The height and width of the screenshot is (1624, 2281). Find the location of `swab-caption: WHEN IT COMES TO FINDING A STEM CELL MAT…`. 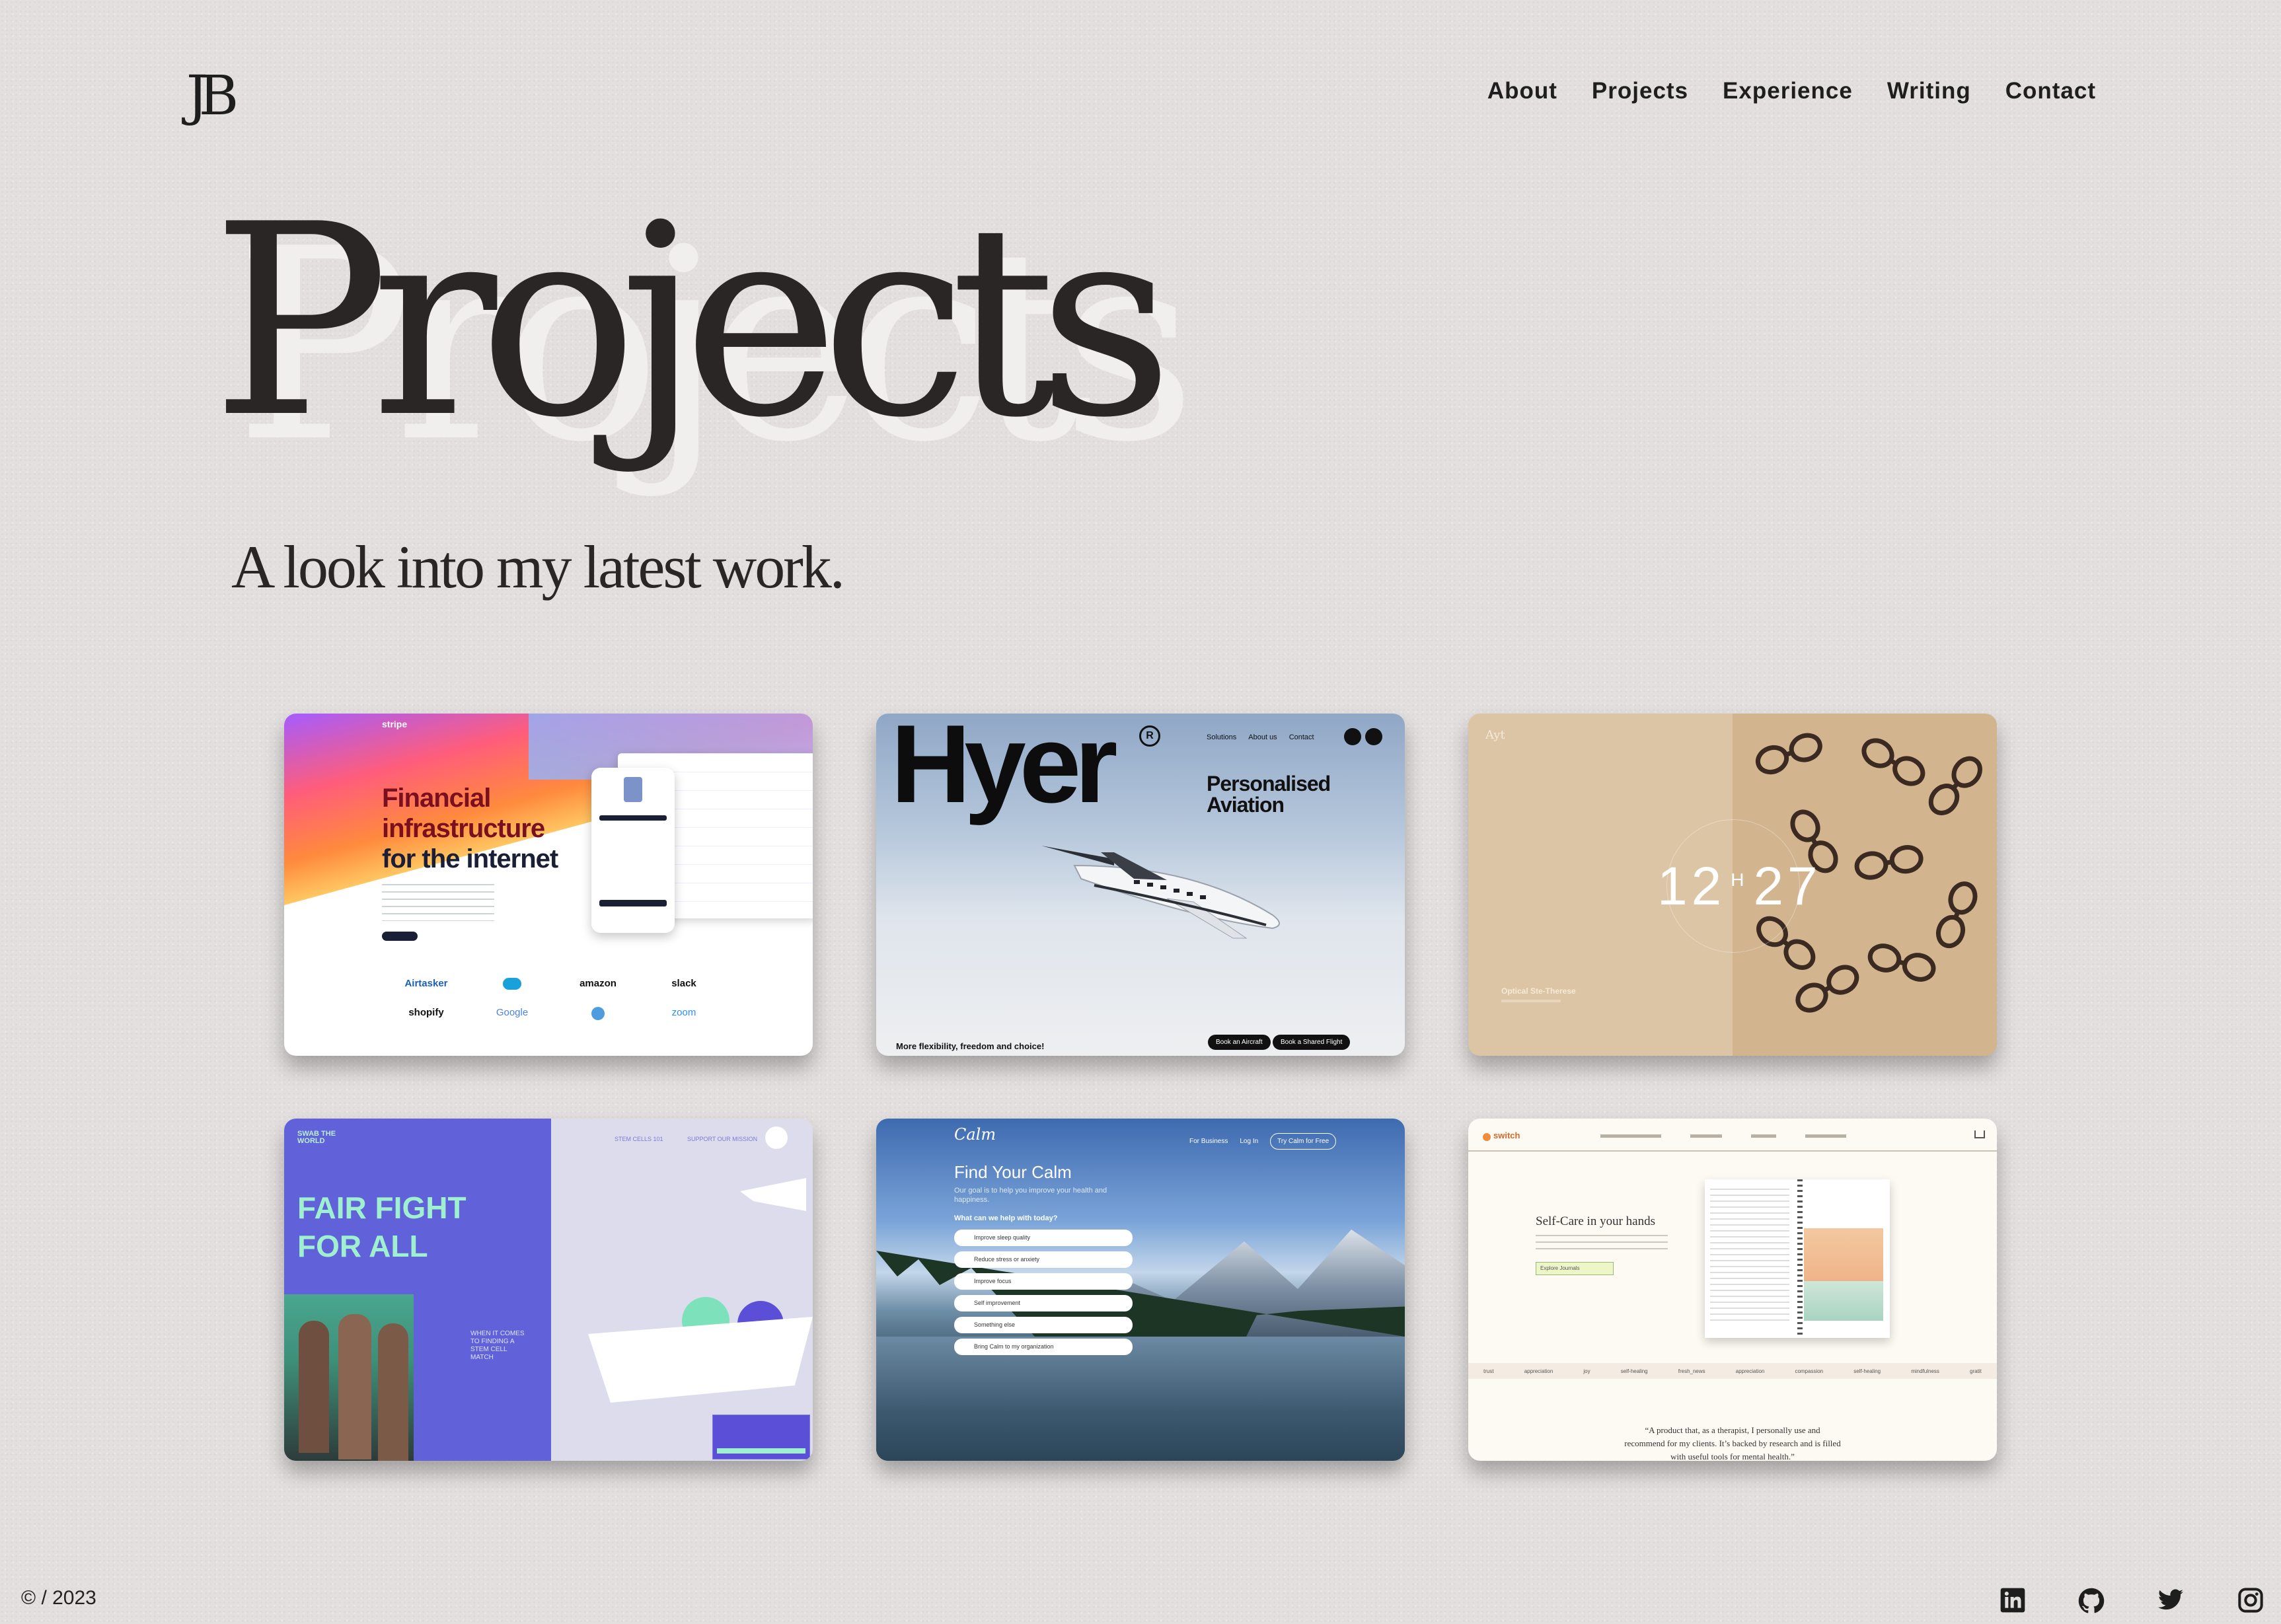

swab-caption: WHEN IT COMES TO FINDING A STEM CELL MAT… is located at coordinates (498, 1346).